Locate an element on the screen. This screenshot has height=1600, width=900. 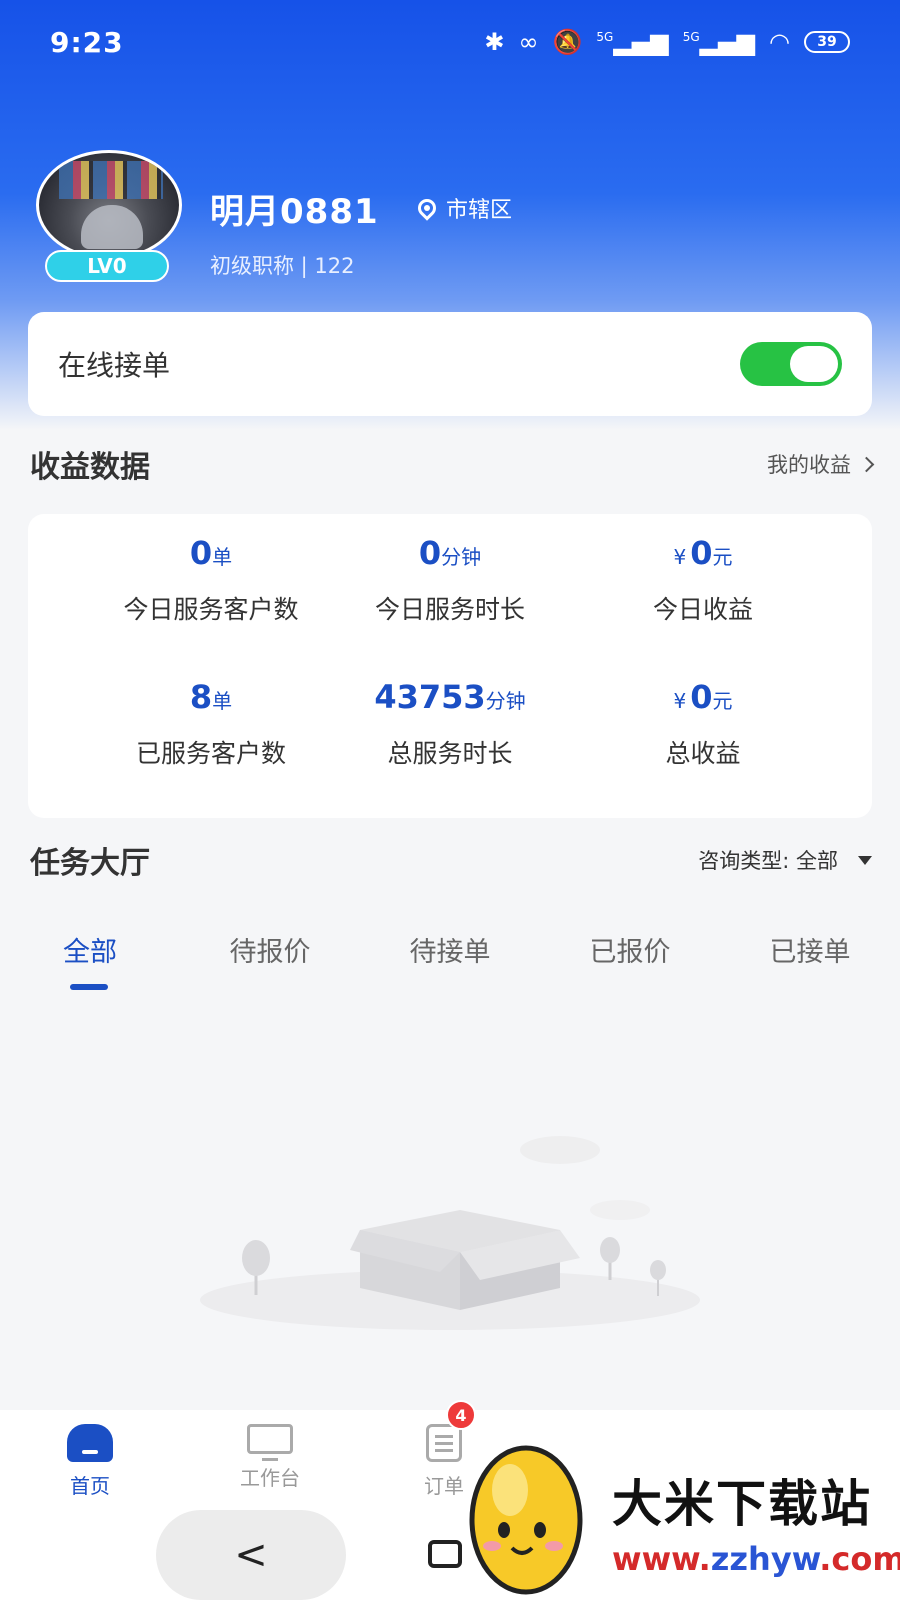
mascot-egg-icon is located at coordinates (526, 1520).